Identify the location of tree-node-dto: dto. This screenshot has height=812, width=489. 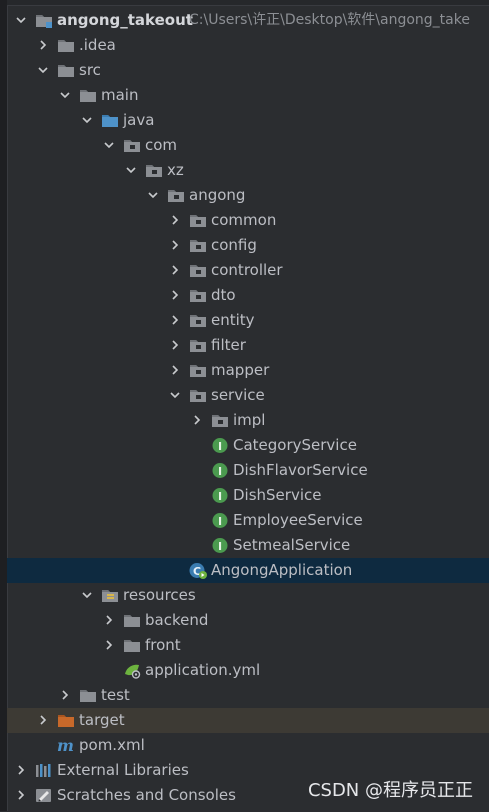
(248, 295).